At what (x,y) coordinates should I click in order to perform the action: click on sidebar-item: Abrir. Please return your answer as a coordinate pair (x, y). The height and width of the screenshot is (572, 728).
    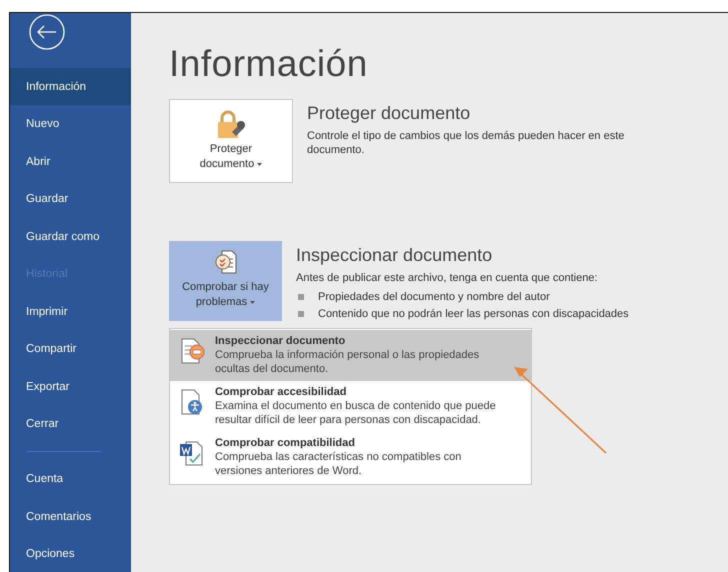
    Looking at the image, I should click on (70, 161).